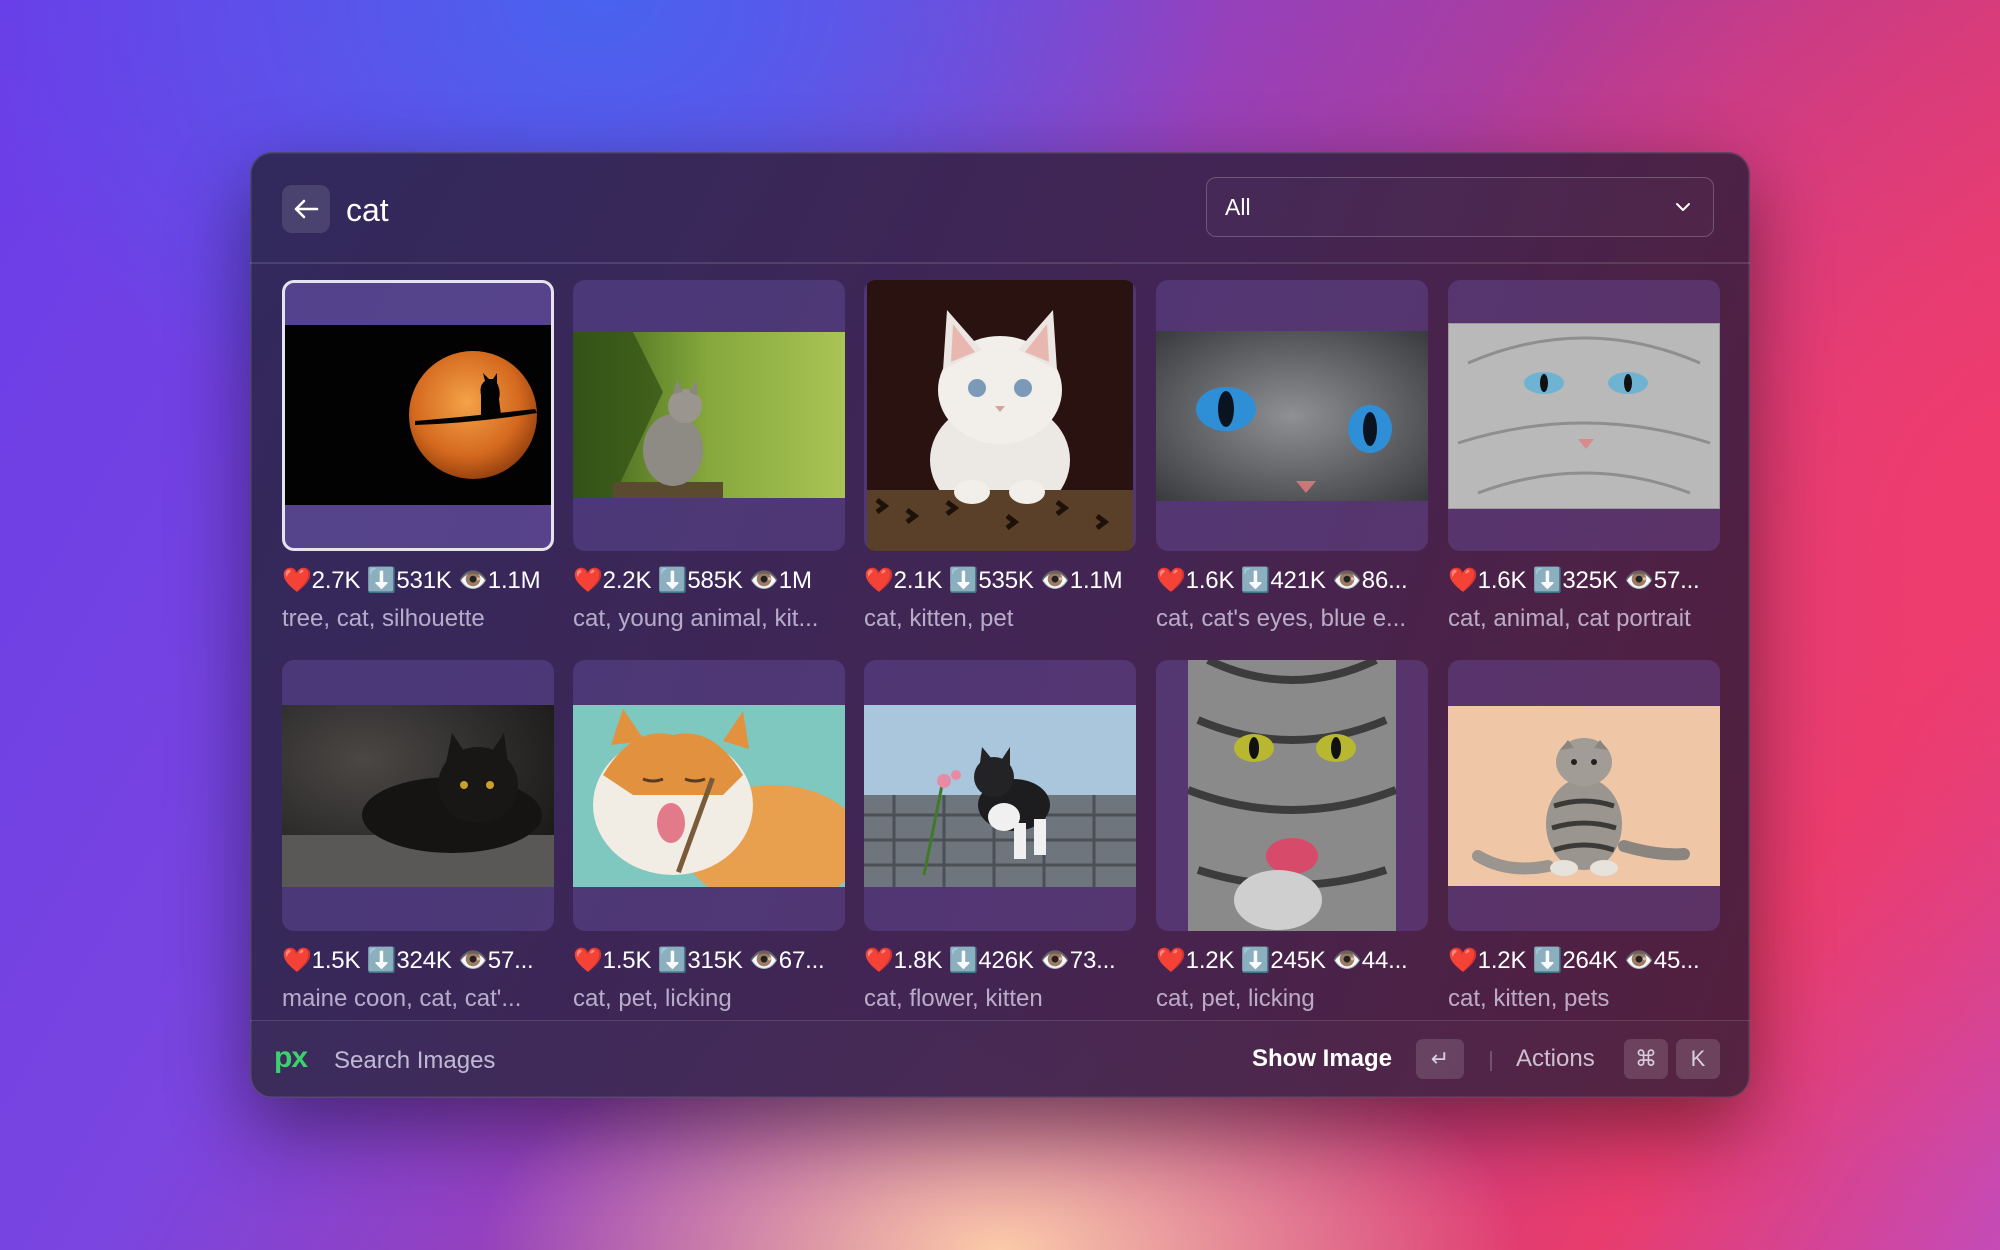  I want to click on actions-button: Actions, so click(1555, 1059).